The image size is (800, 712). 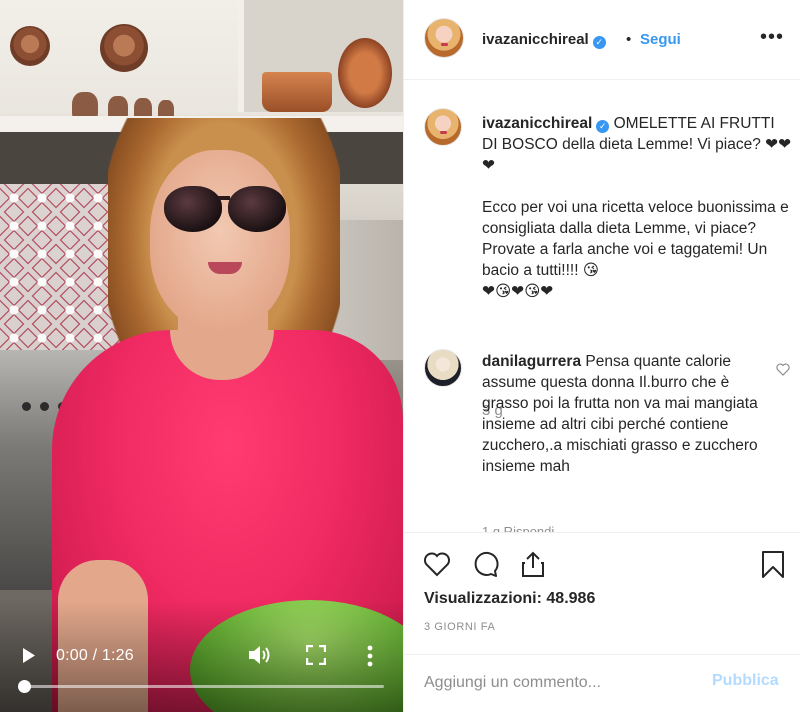 I want to click on play-icon, so click(x=29, y=655).